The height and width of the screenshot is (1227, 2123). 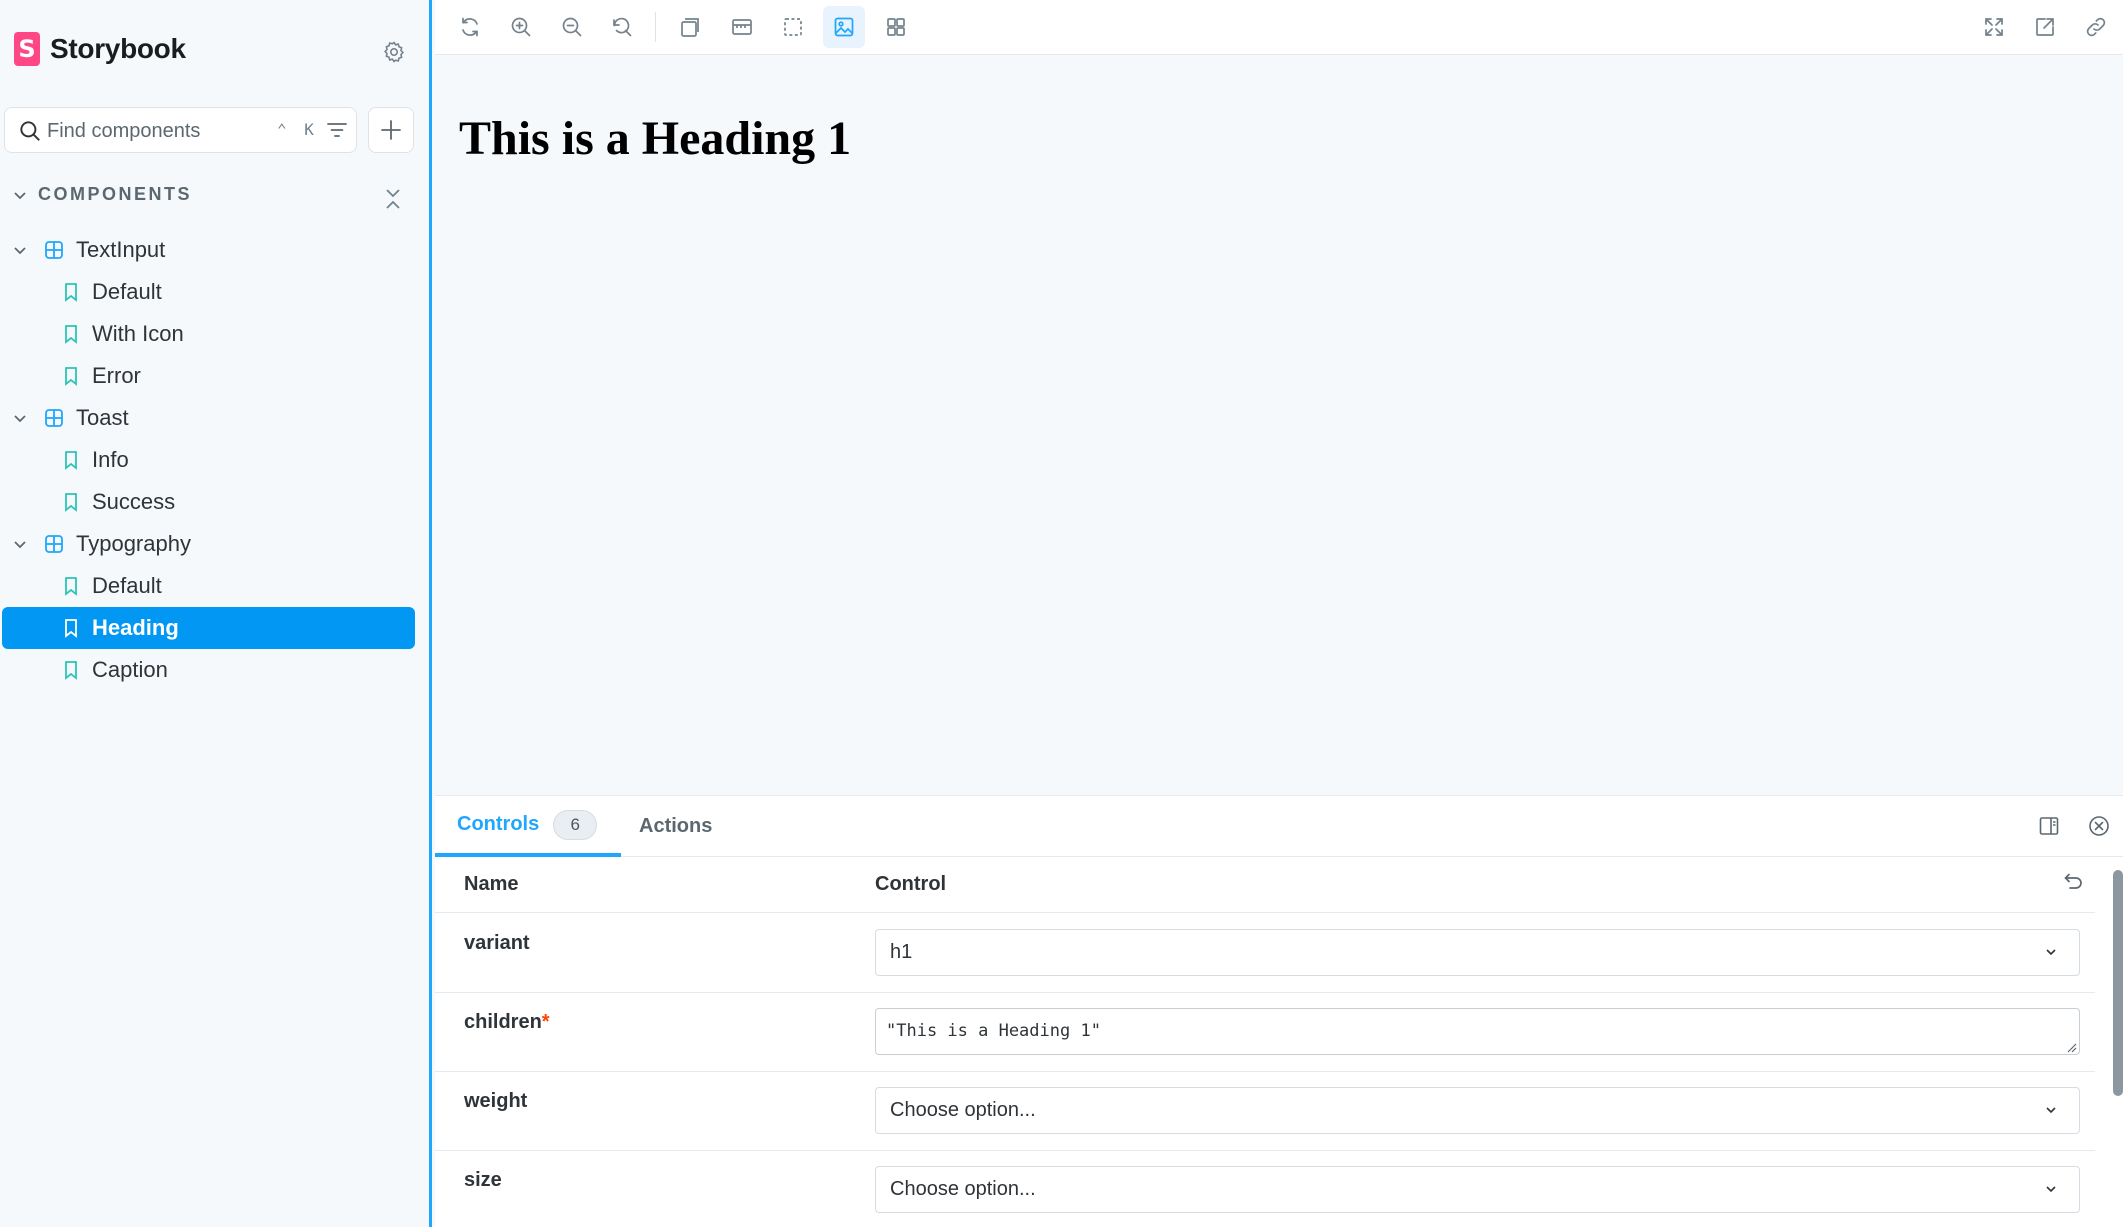 I want to click on search-shortcut-hint: ⌃ K, so click(x=297, y=129).